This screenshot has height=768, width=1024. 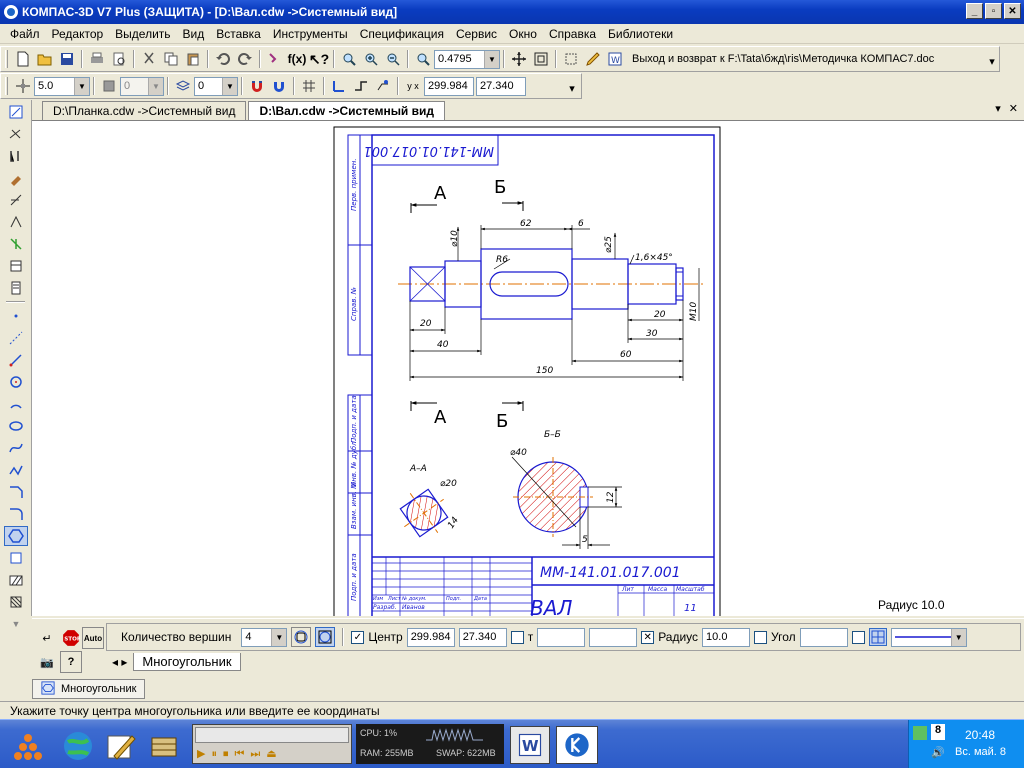 What do you see at coordinates (501, 86) in the screenshot?
I see `cursor-y-field: 27.340` at bounding box center [501, 86].